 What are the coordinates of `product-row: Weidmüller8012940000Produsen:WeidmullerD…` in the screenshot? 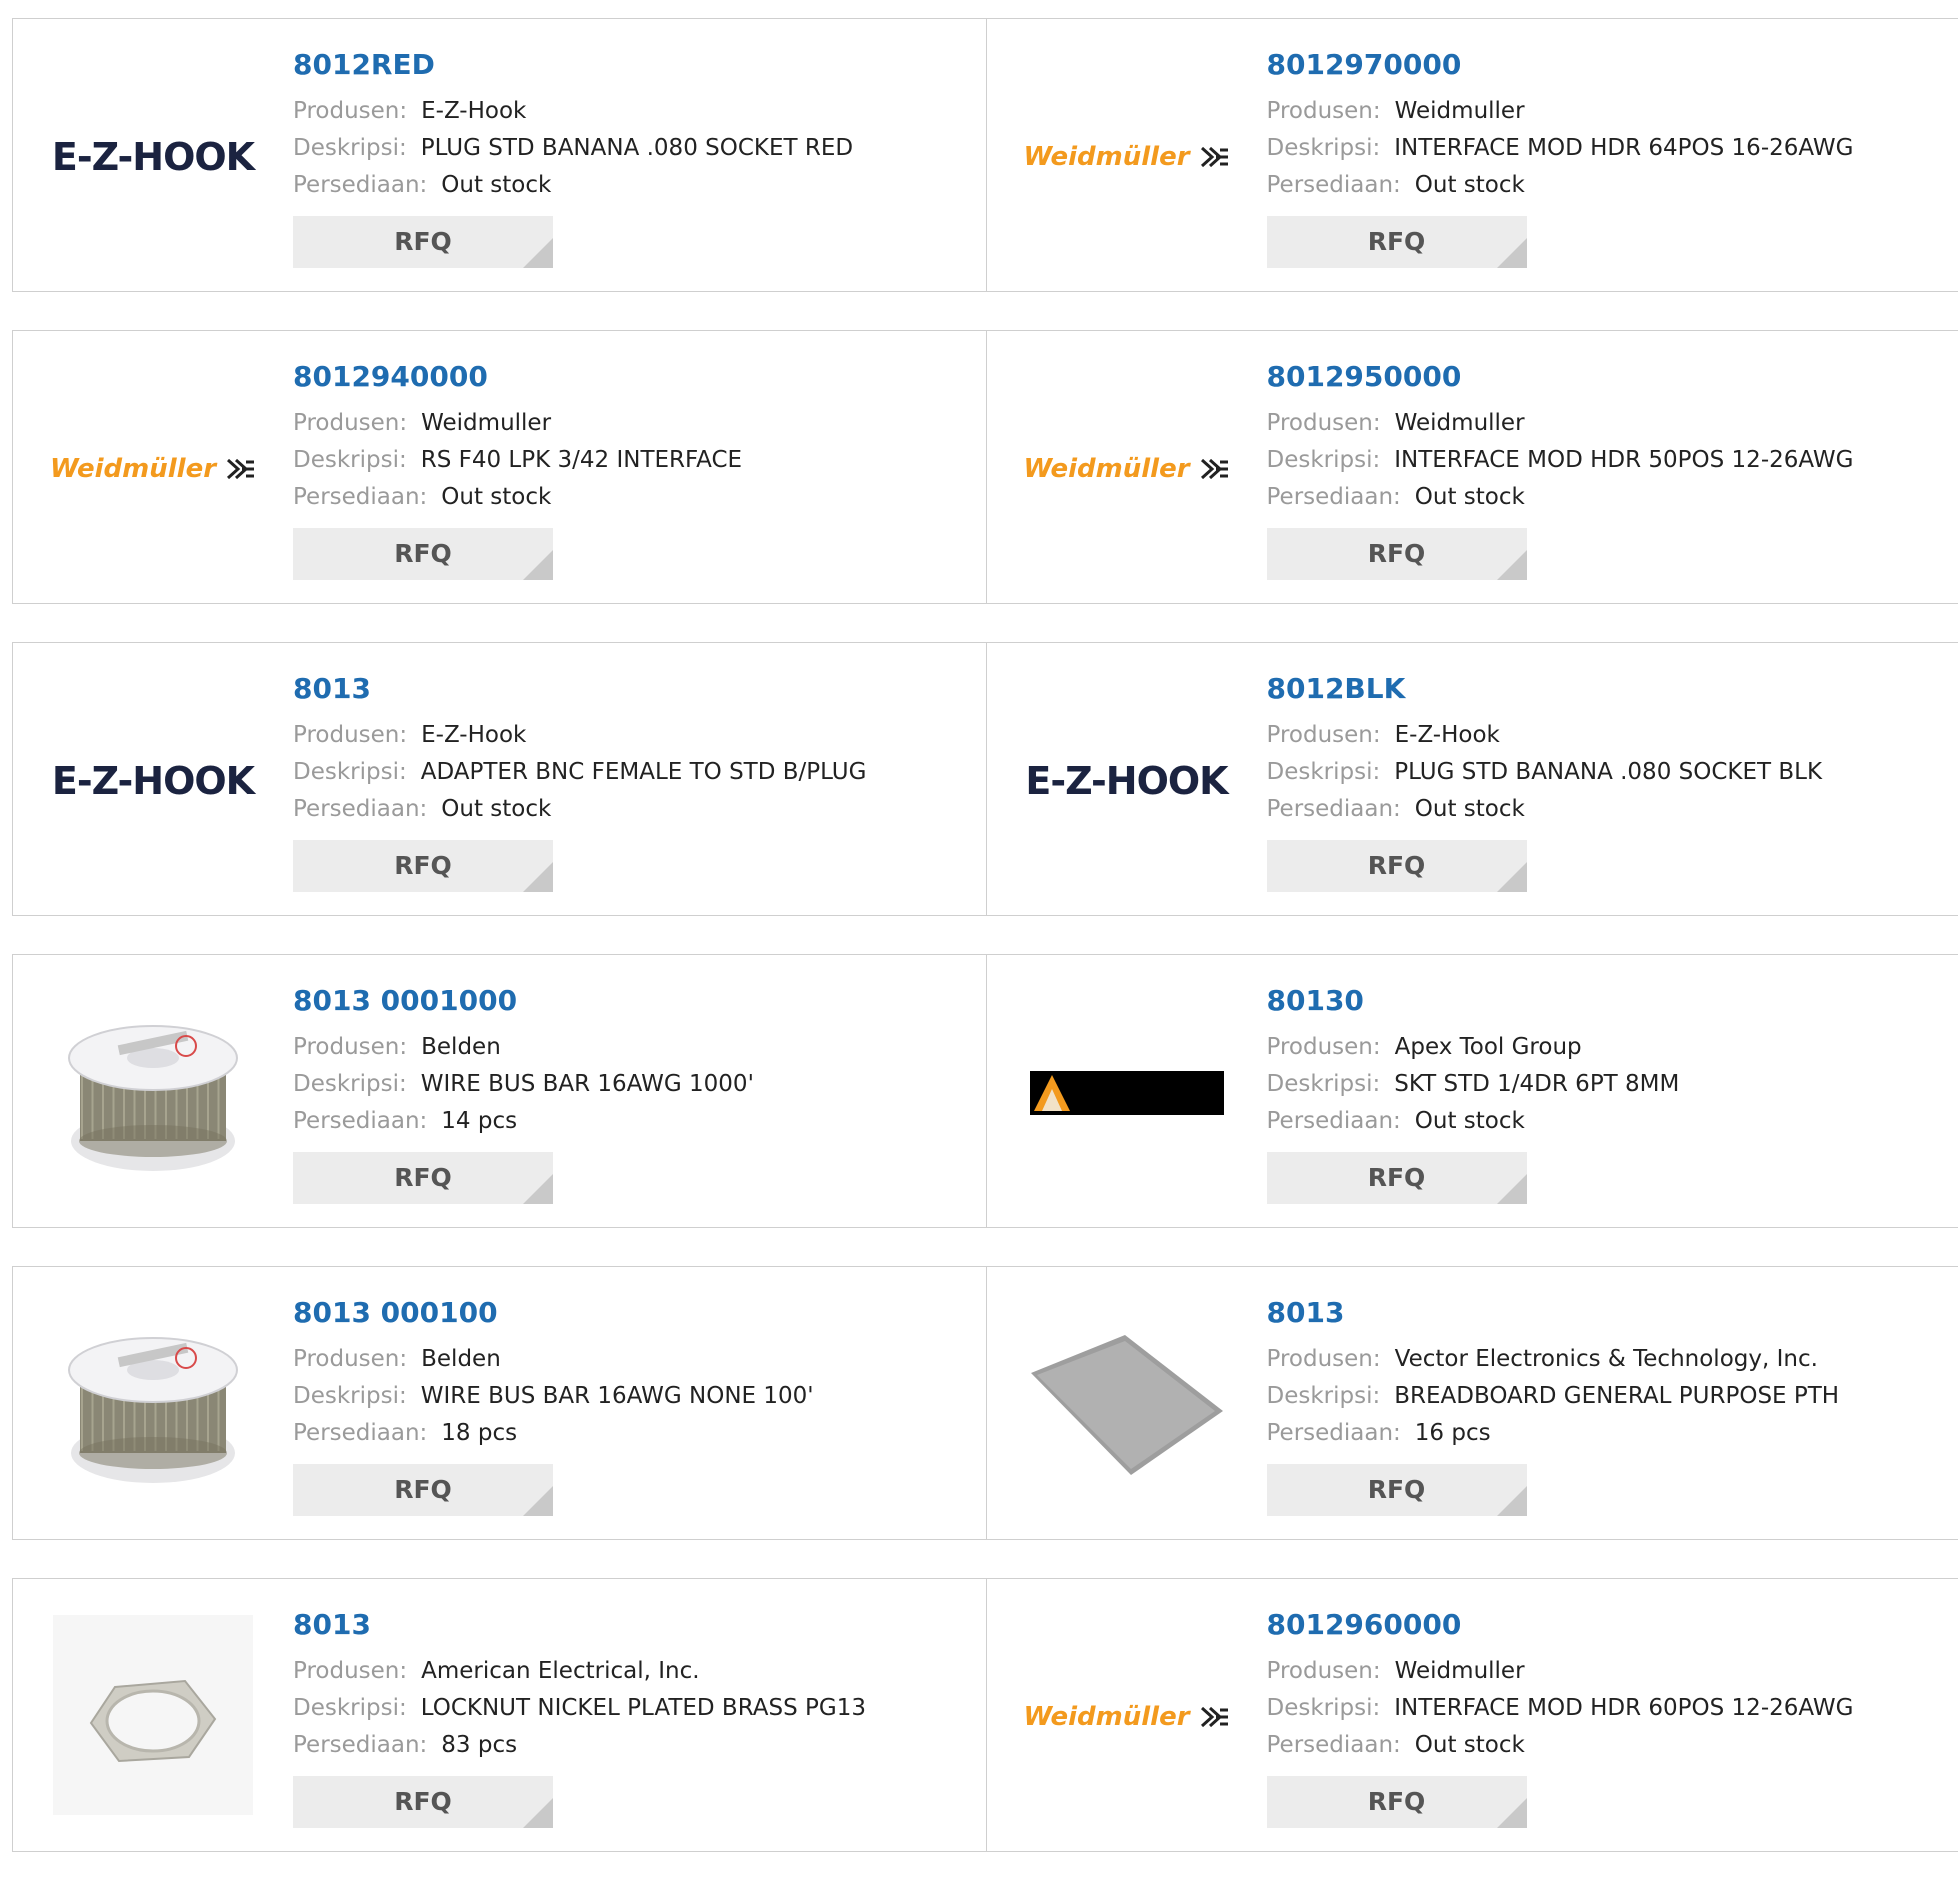 It's located at (985, 467).